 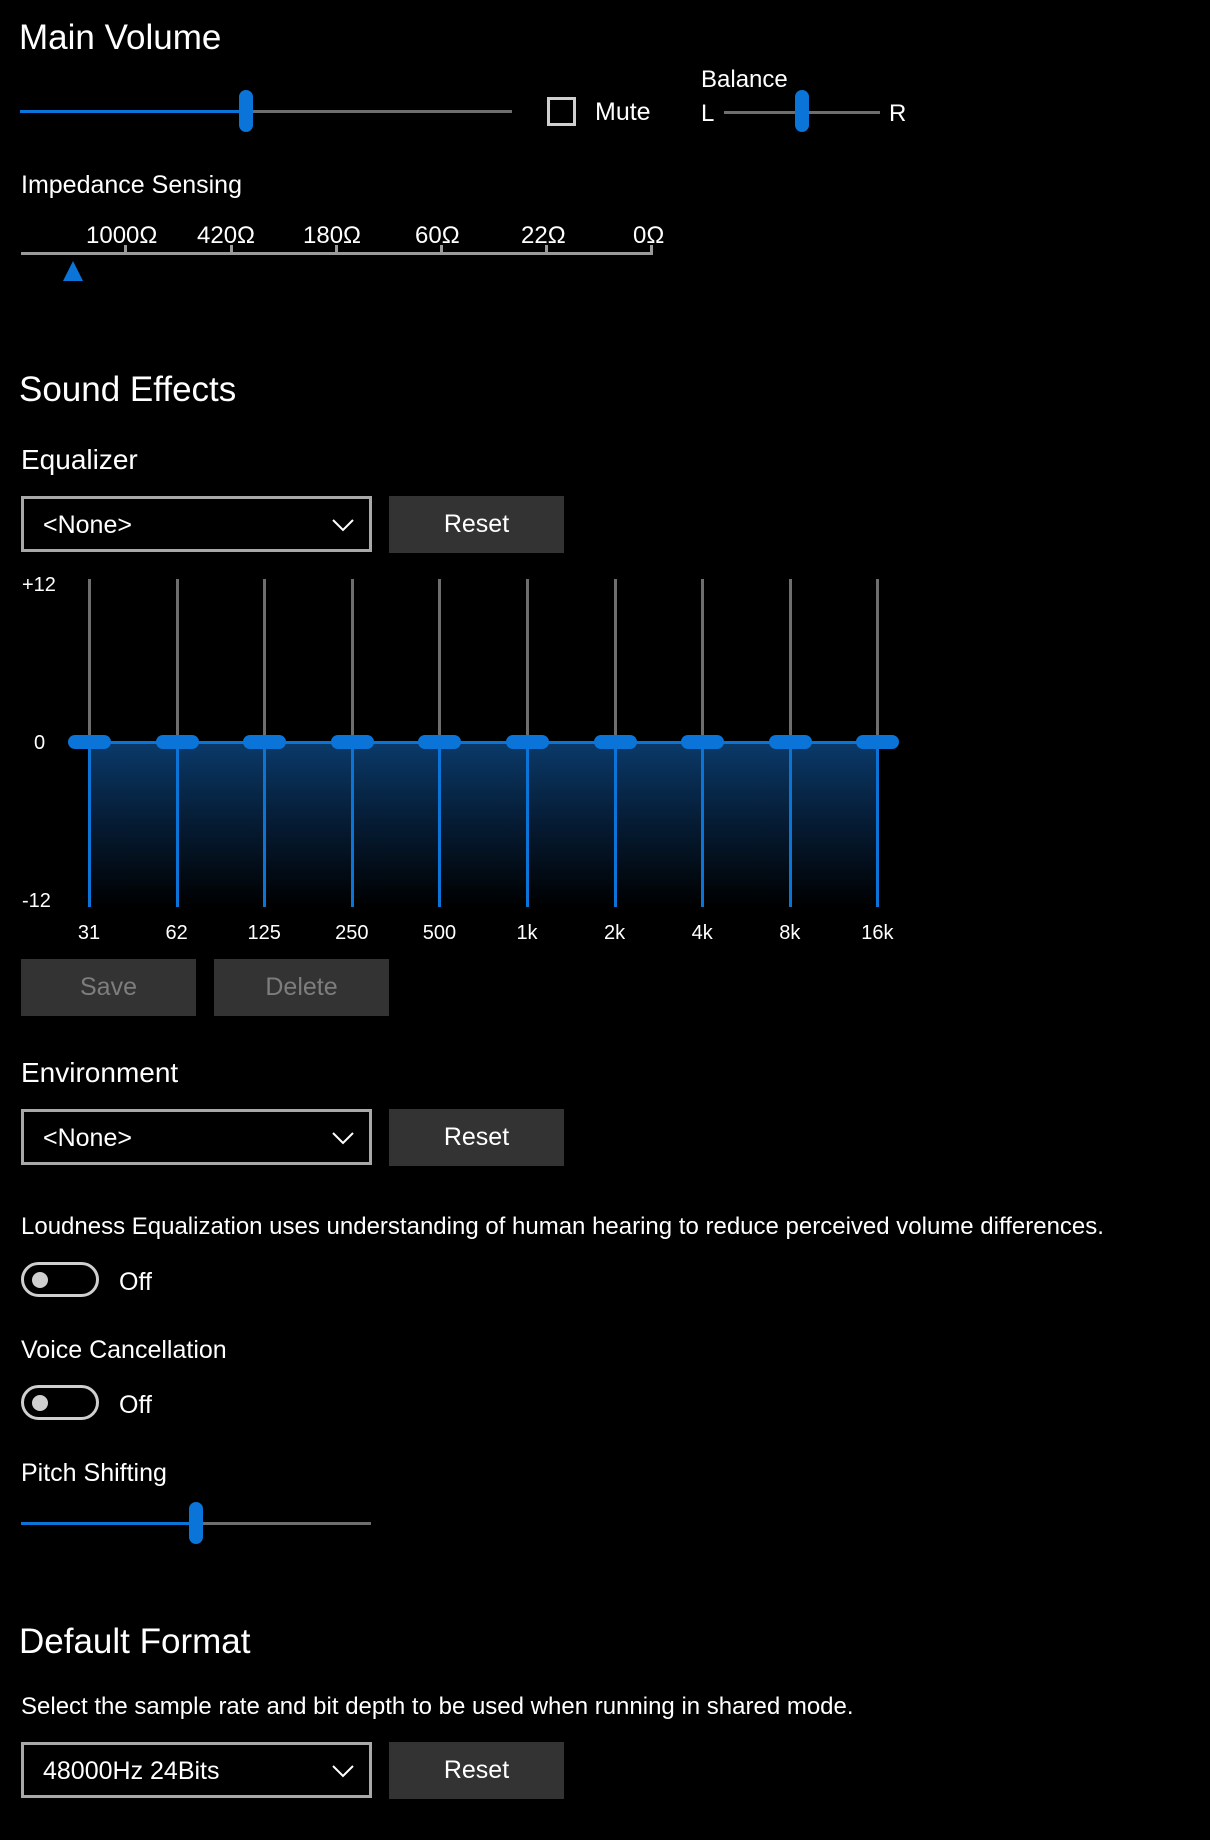 I want to click on eq-y-max-label: +12, so click(x=39, y=585).